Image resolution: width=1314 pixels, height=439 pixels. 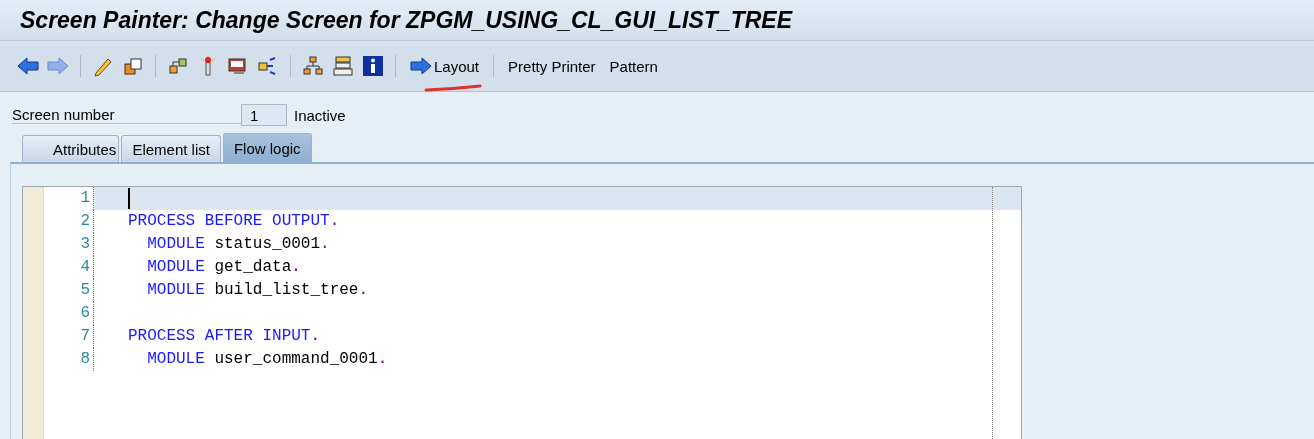 I want to click on toolbar-text-button: Pattern, so click(x=633, y=66).